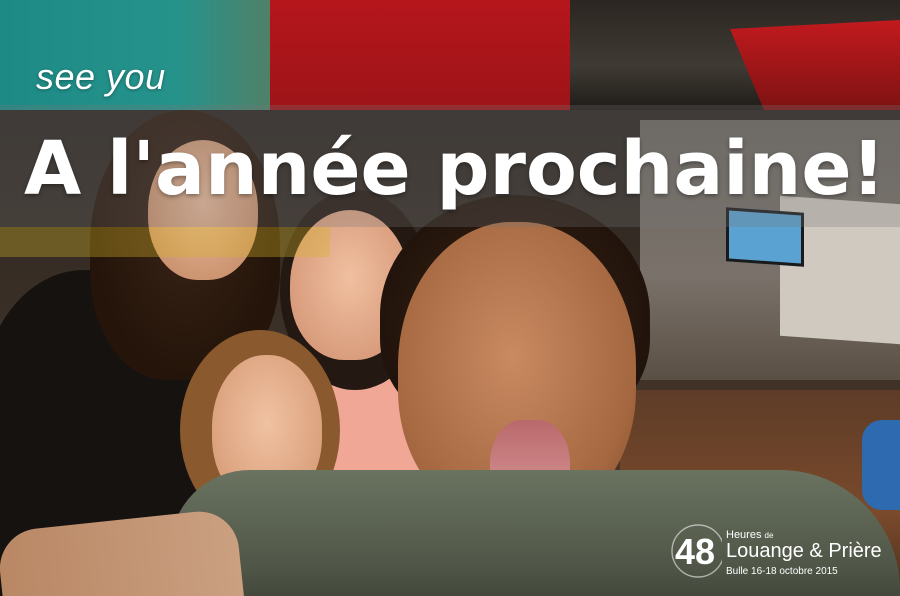 This screenshot has width=900, height=596. I want to click on logo-event-name: Louange & Prière, so click(804, 551).